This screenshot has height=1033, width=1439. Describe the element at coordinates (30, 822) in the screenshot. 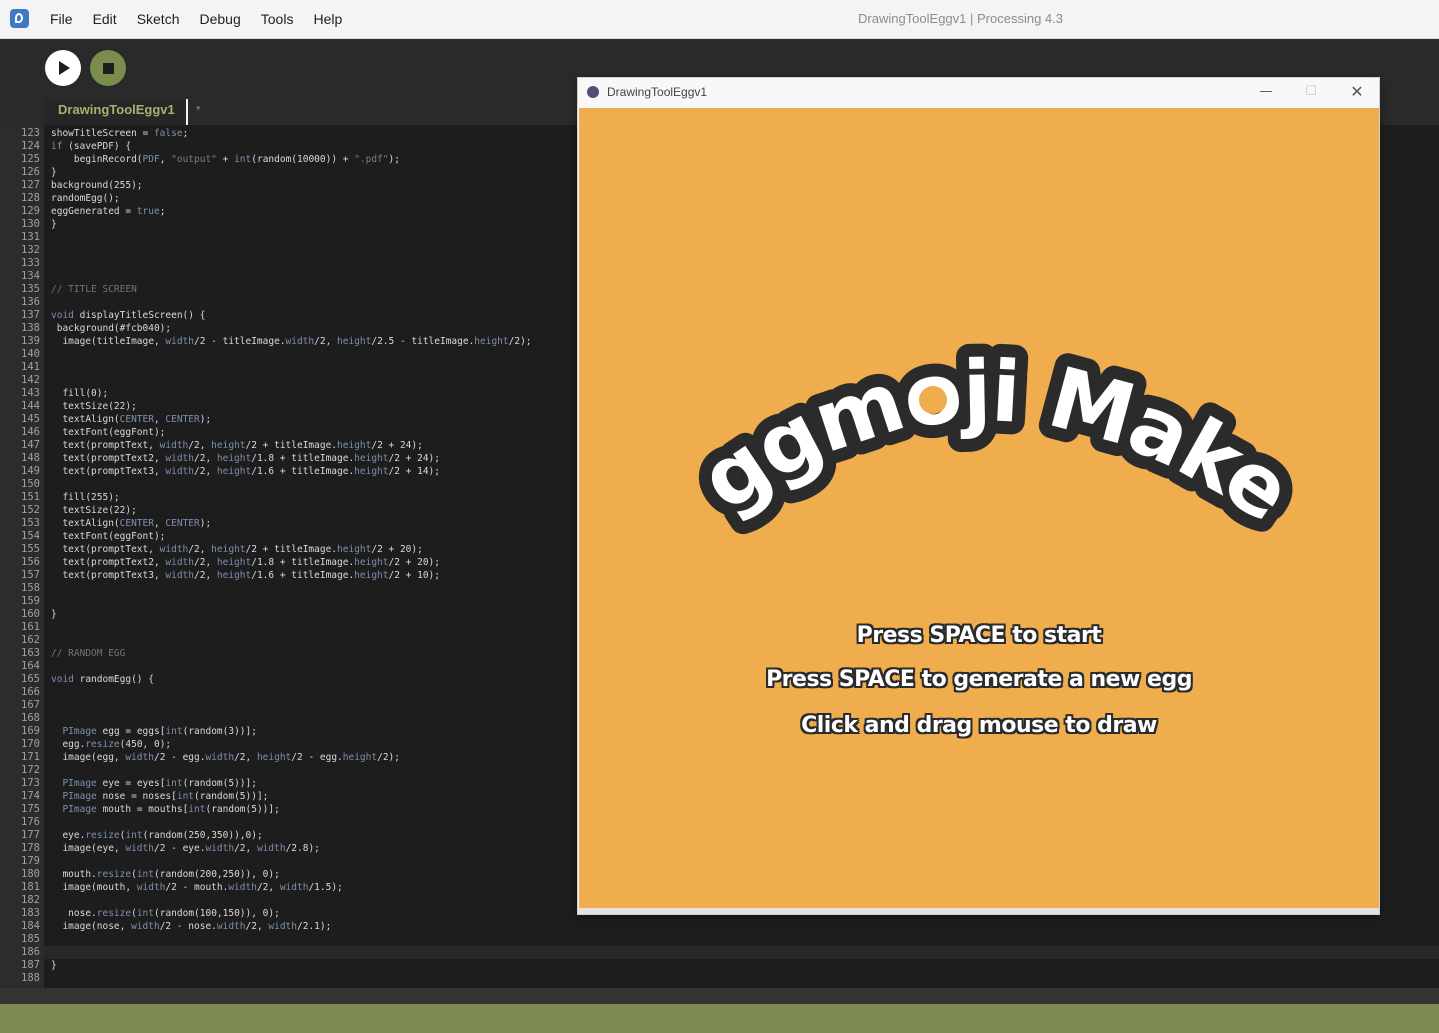

I see `line-number: 176` at that location.